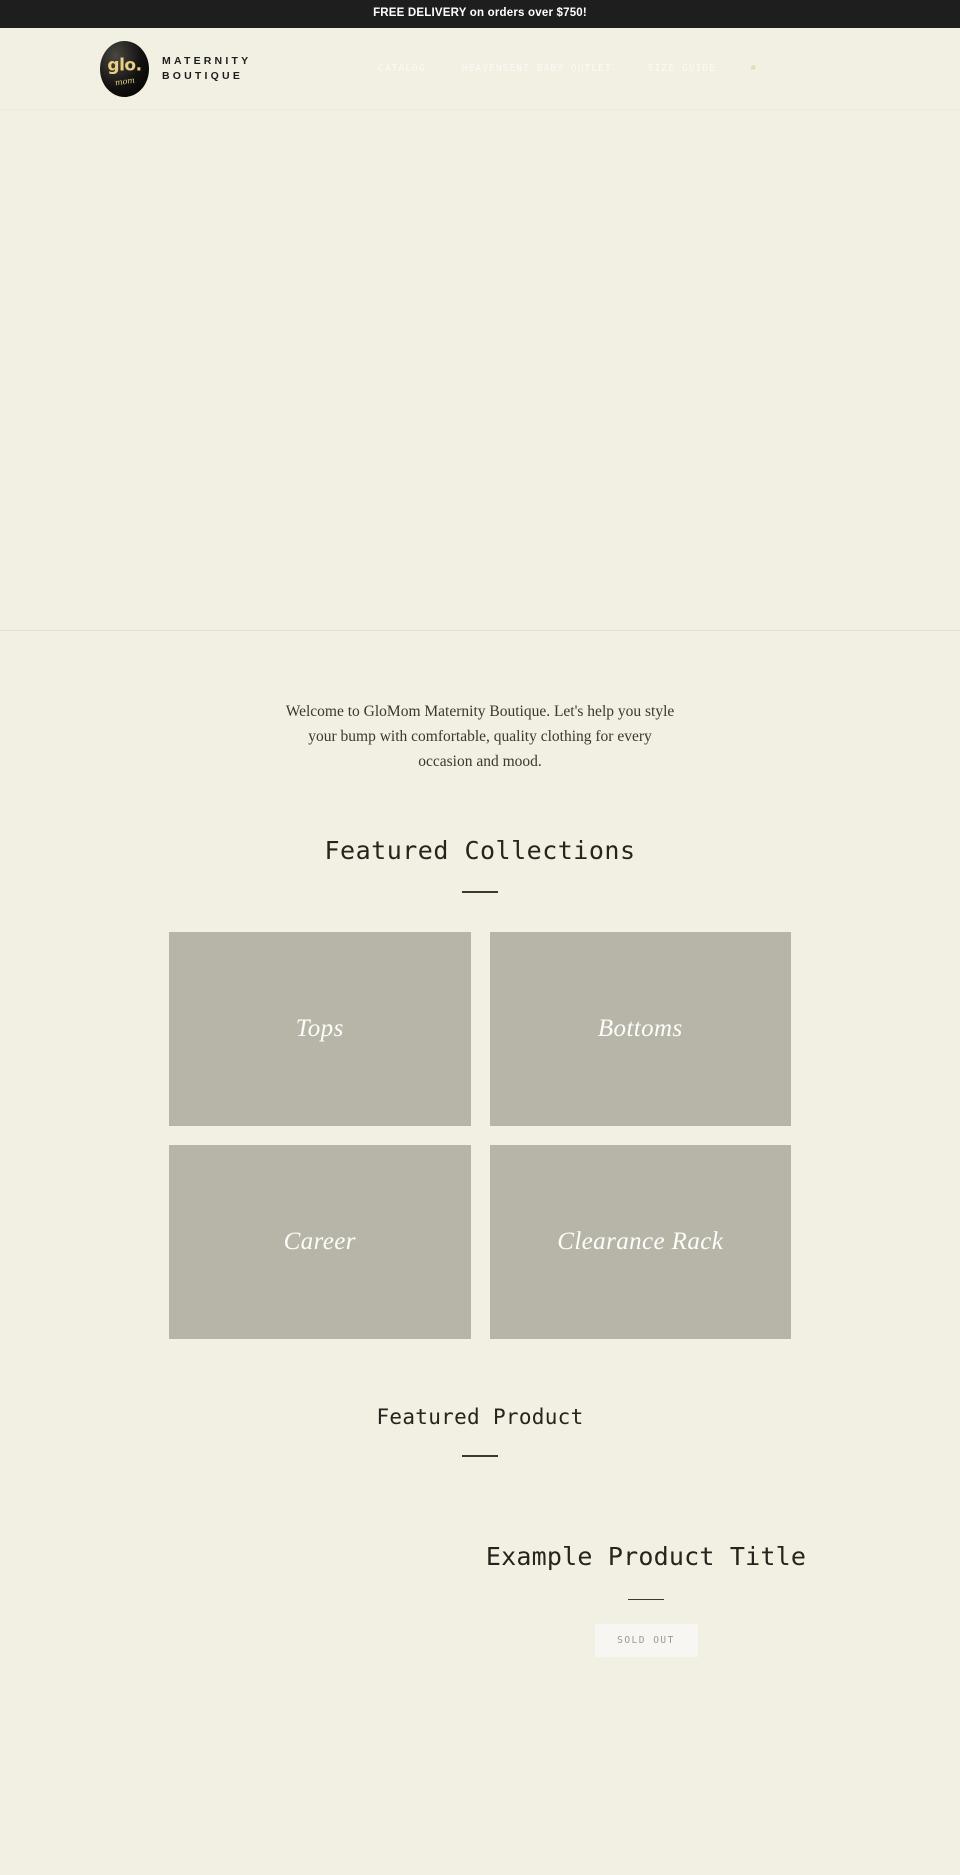 The image size is (960, 1875). What do you see at coordinates (402, 69) in the screenshot?
I see `nav-item-catalog: CATALOG` at bounding box center [402, 69].